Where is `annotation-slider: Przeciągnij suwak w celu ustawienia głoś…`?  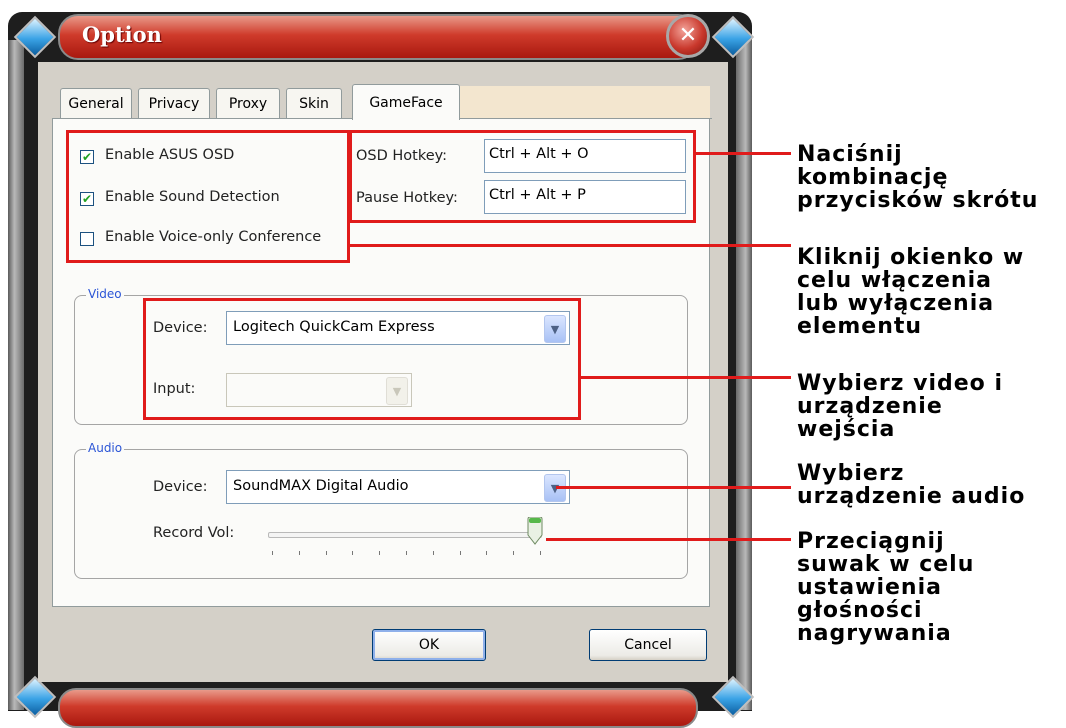
annotation-slider: Przeciągnij suwak w celu ustawienia głoś… is located at coordinates (886, 587).